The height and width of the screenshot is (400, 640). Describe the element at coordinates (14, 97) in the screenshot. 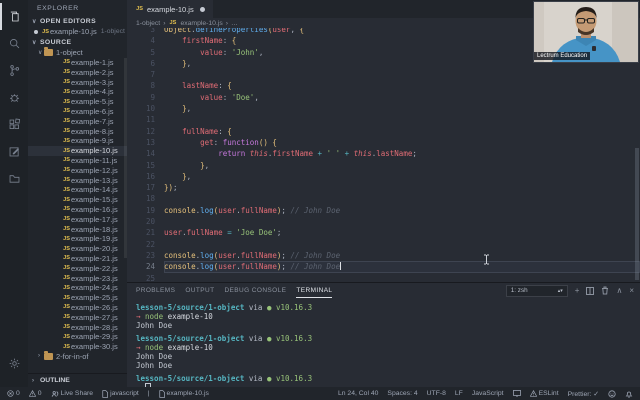

I see `debug-icon` at that location.